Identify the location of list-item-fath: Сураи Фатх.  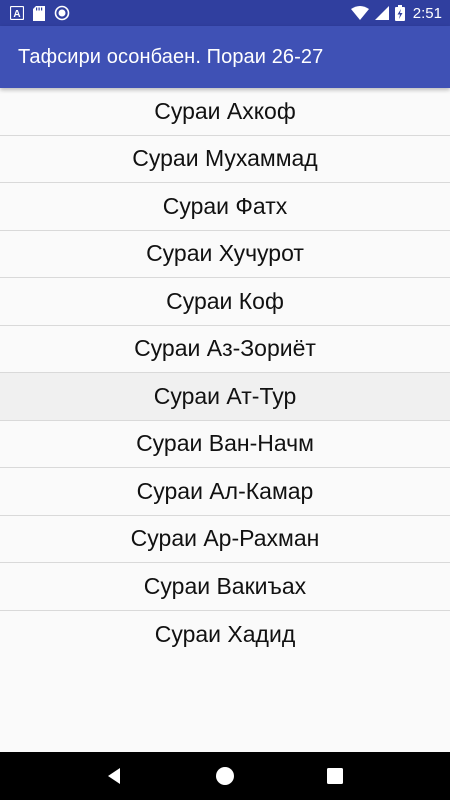
(225, 207).